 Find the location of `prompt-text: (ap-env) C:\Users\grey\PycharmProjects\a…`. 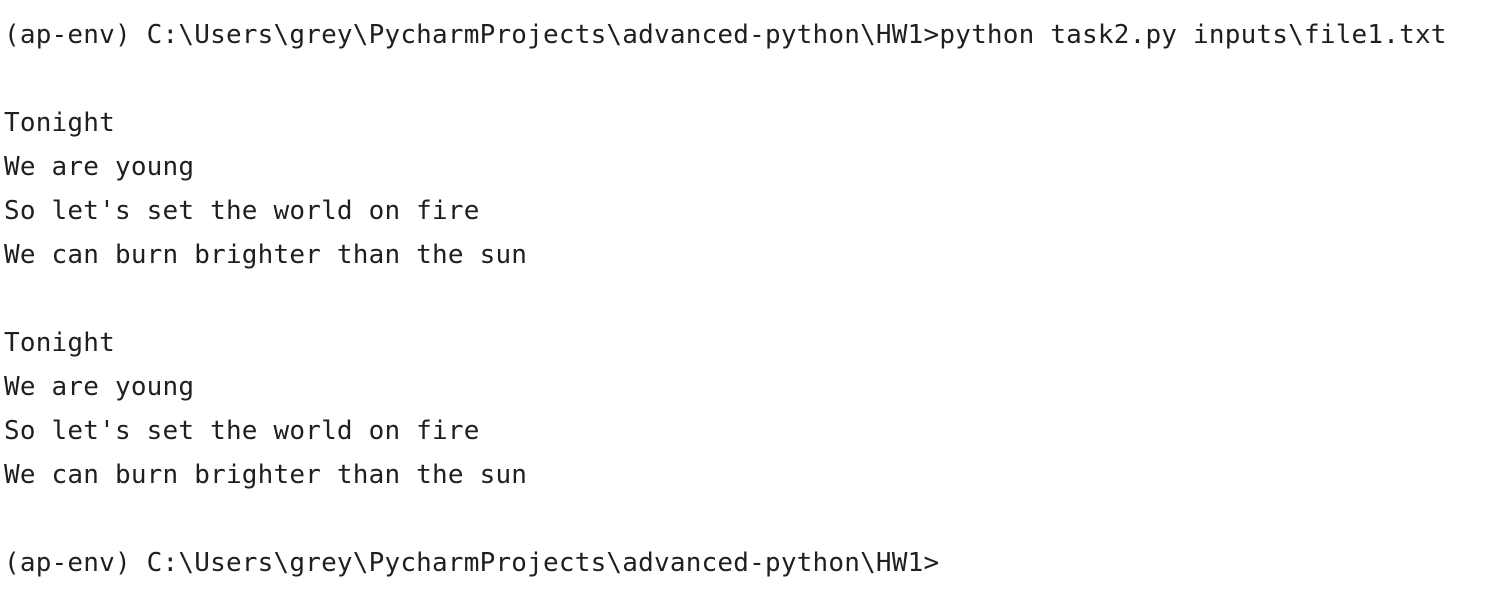

prompt-text: (ap-env) C:\Users\grey\PycharmProjects\a… is located at coordinates (472, 35).